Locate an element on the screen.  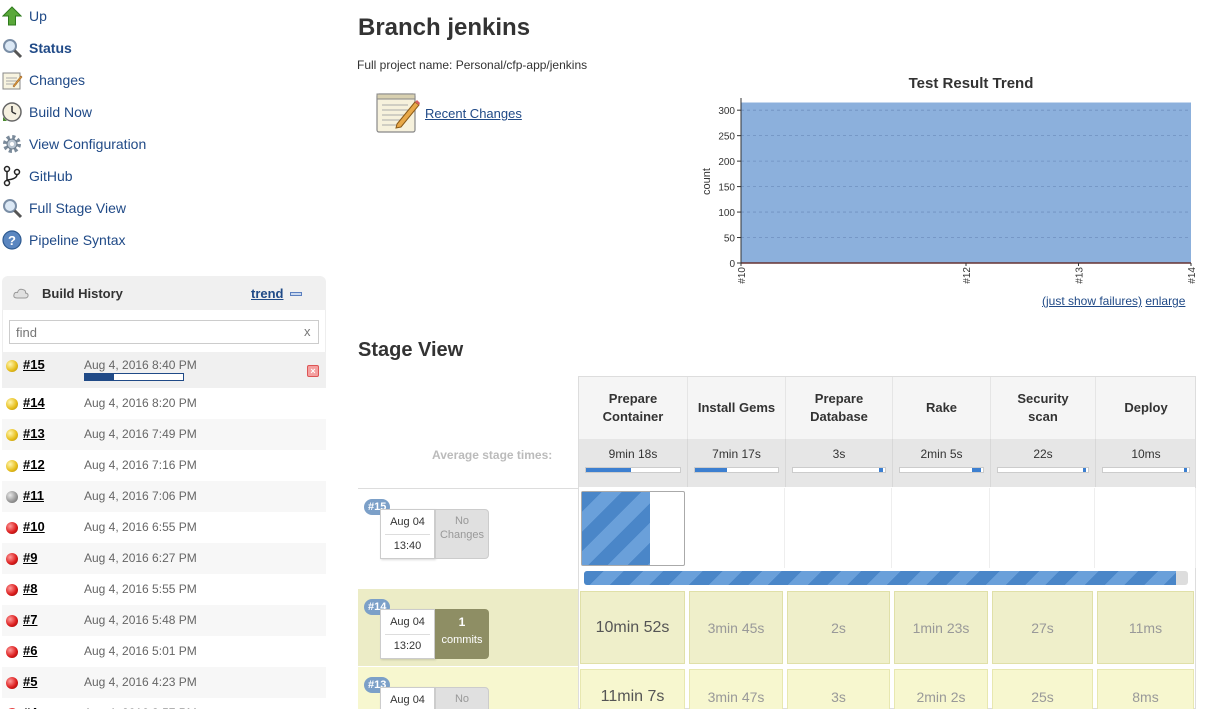
stage-cell: 2min 2s is located at coordinates (941, 689).